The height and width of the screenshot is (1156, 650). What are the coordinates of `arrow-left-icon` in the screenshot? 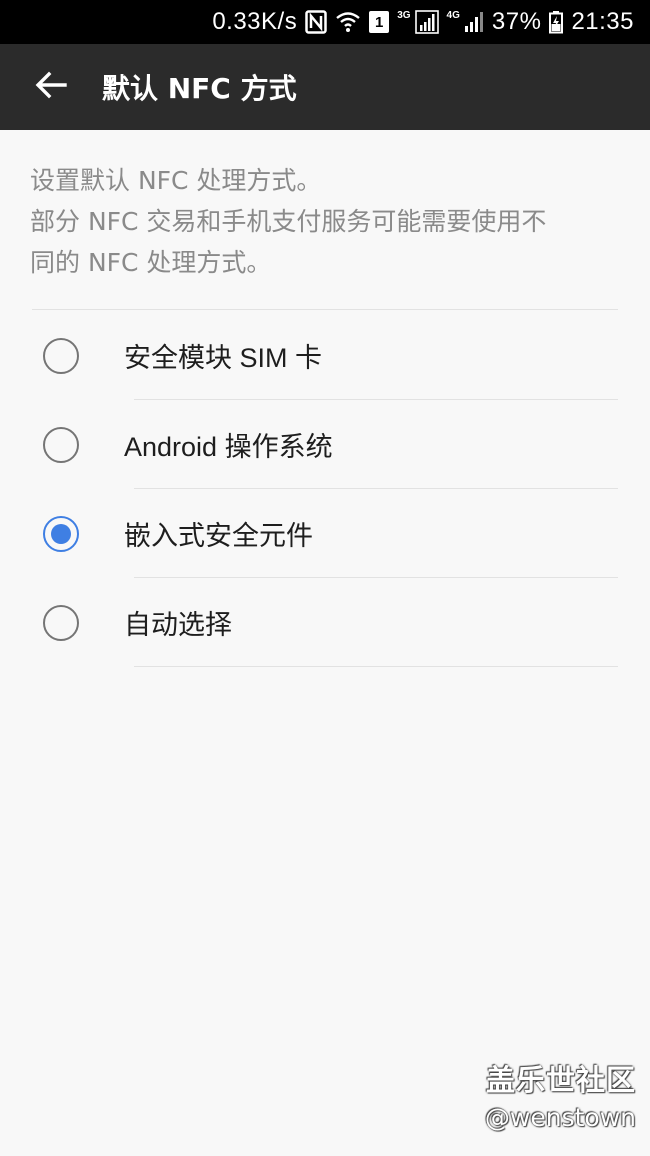 It's located at (51, 87).